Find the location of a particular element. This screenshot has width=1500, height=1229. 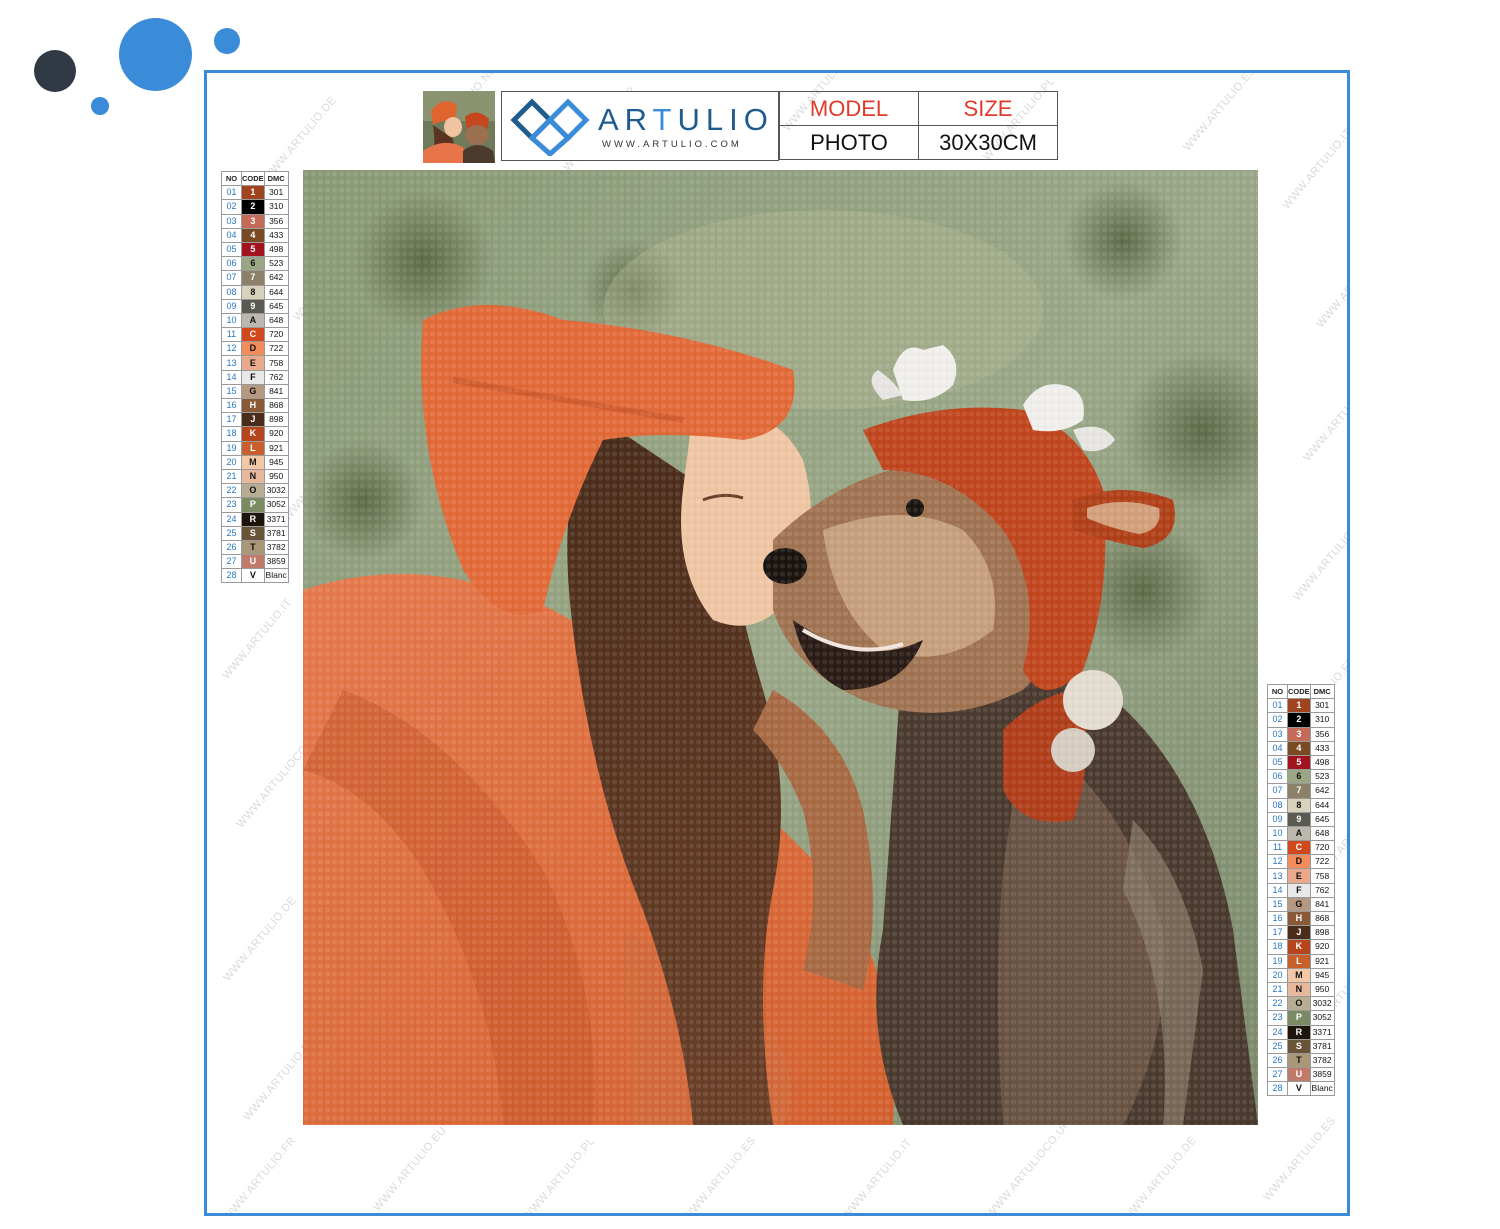

size-label: SIZE is located at coordinates (988, 108).